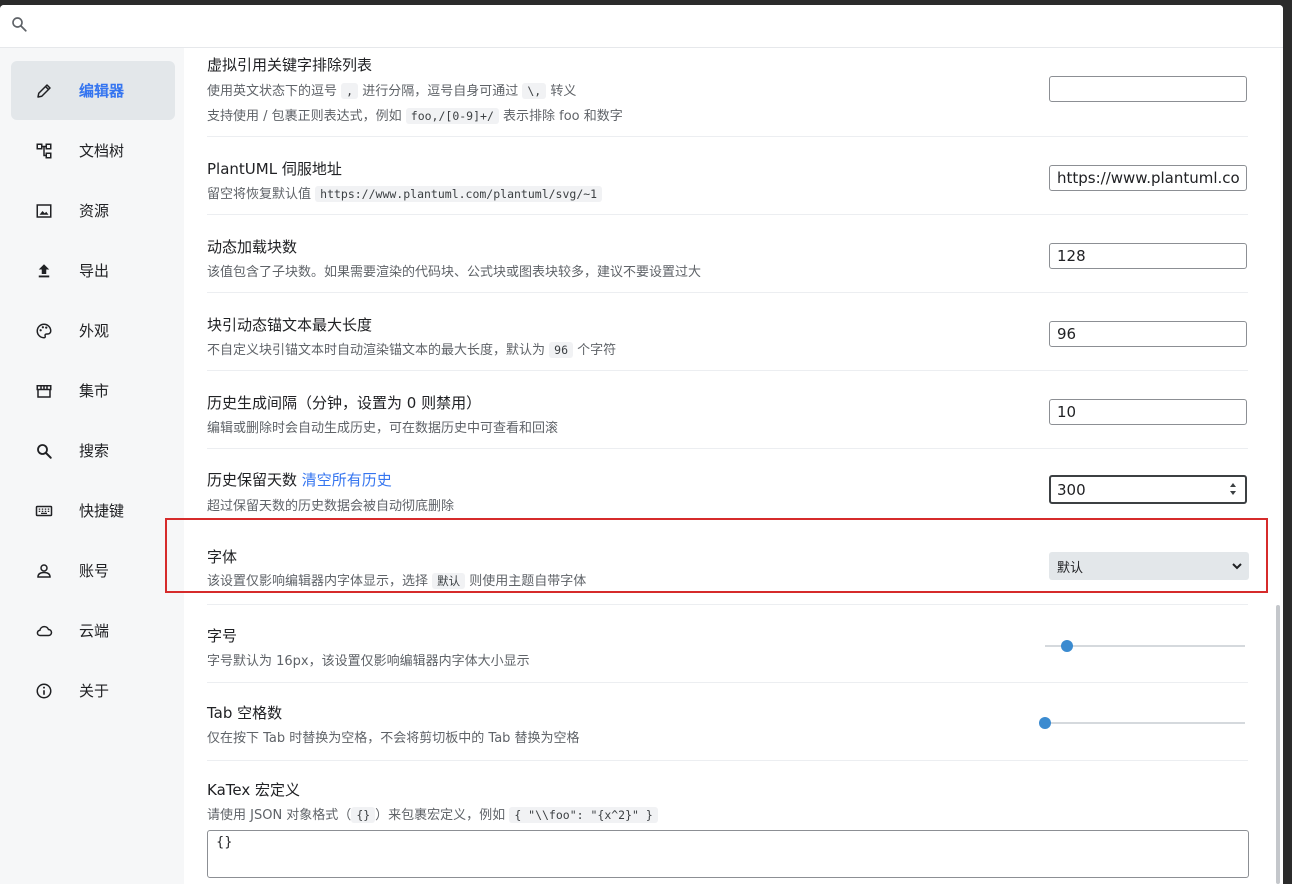 This screenshot has height=884, width=1292. What do you see at coordinates (1278, 744) in the screenshot?
I see `content-scrollbar` at bounding box center [1278, 744].